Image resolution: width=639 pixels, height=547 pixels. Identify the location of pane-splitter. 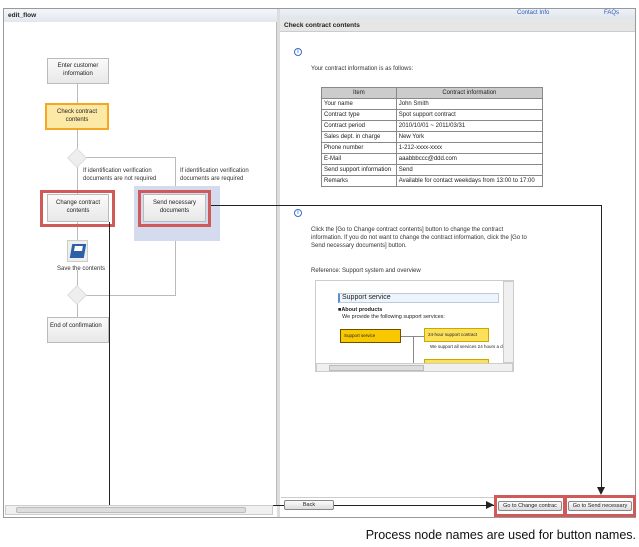
(278, 263).